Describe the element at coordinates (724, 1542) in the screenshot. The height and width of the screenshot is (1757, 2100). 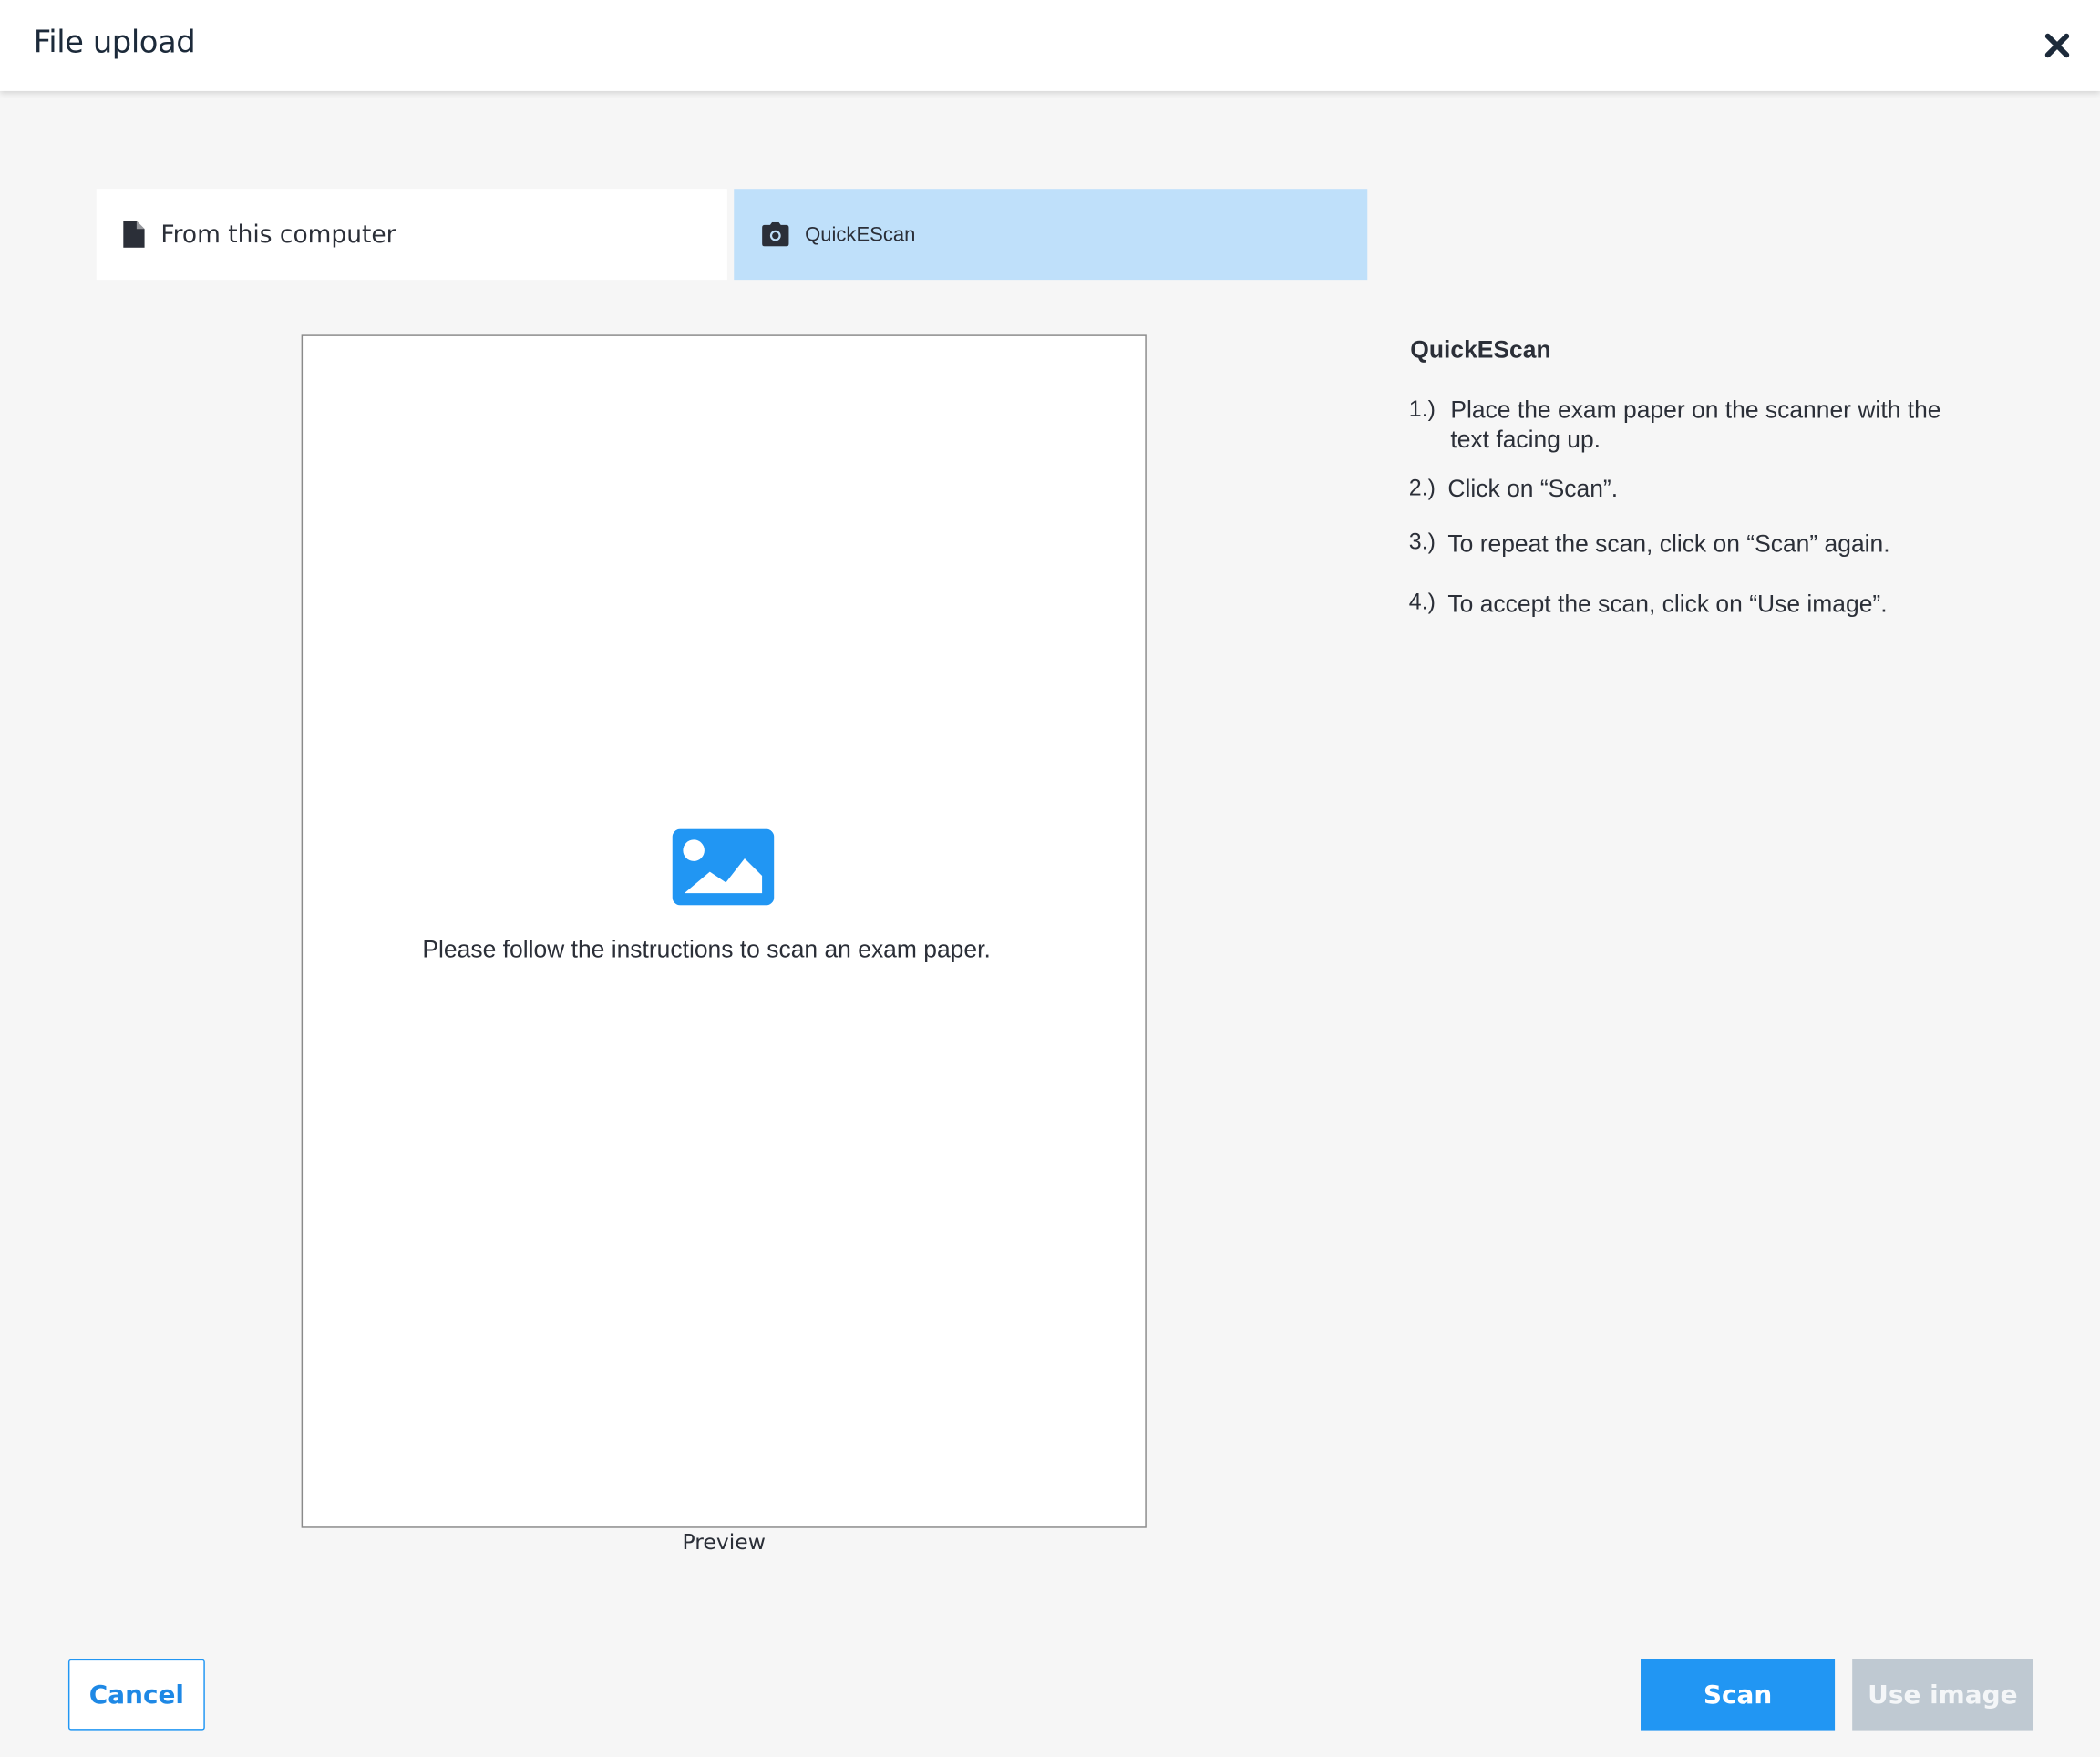
I see `preview-caption: Preview` at that location.